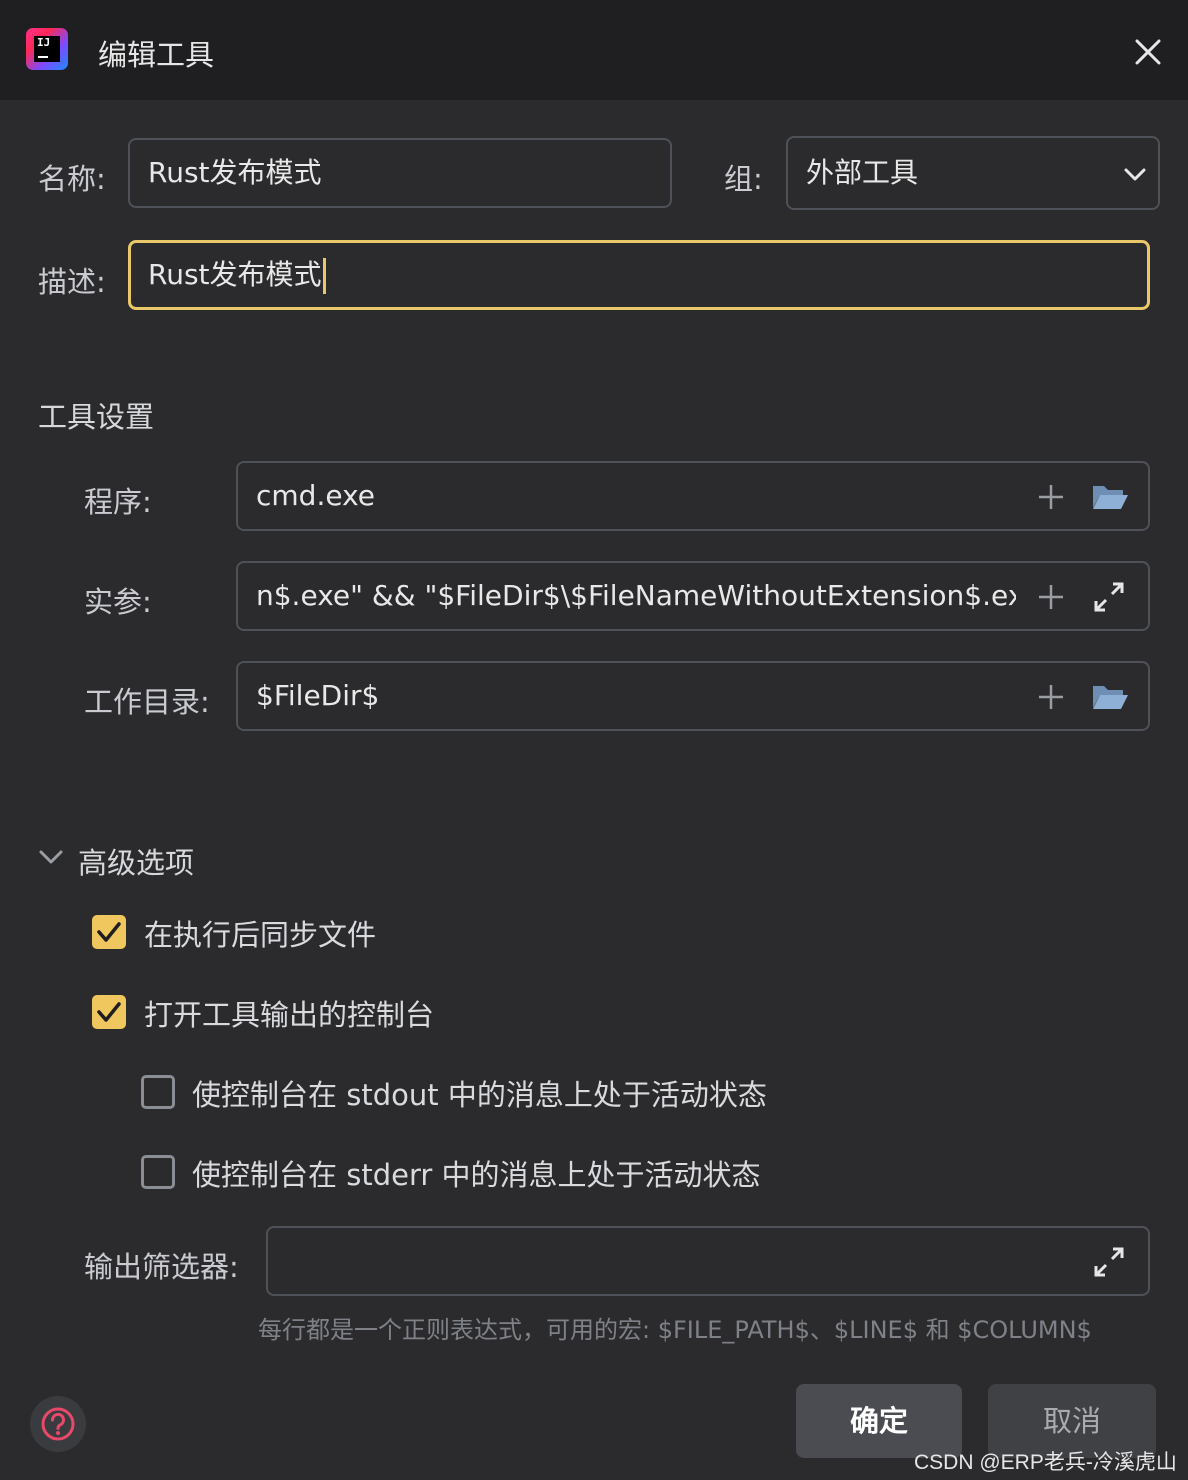 The height and width of the screenshot is (1480, 1188). Describe the element at coordinates (161, 1267) in the screenshot. I see `output-filter-label: 输出筛选器:` at that location.